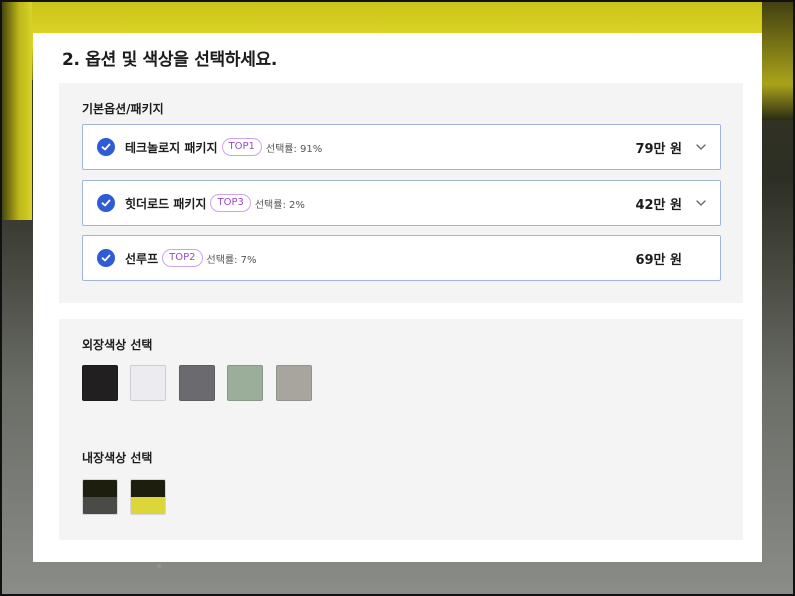  What do you see at coordinates (123, 109) in the screenshot?
I see `options-section-title: 기본옵션/패키지` at bounding box center [123, 109].